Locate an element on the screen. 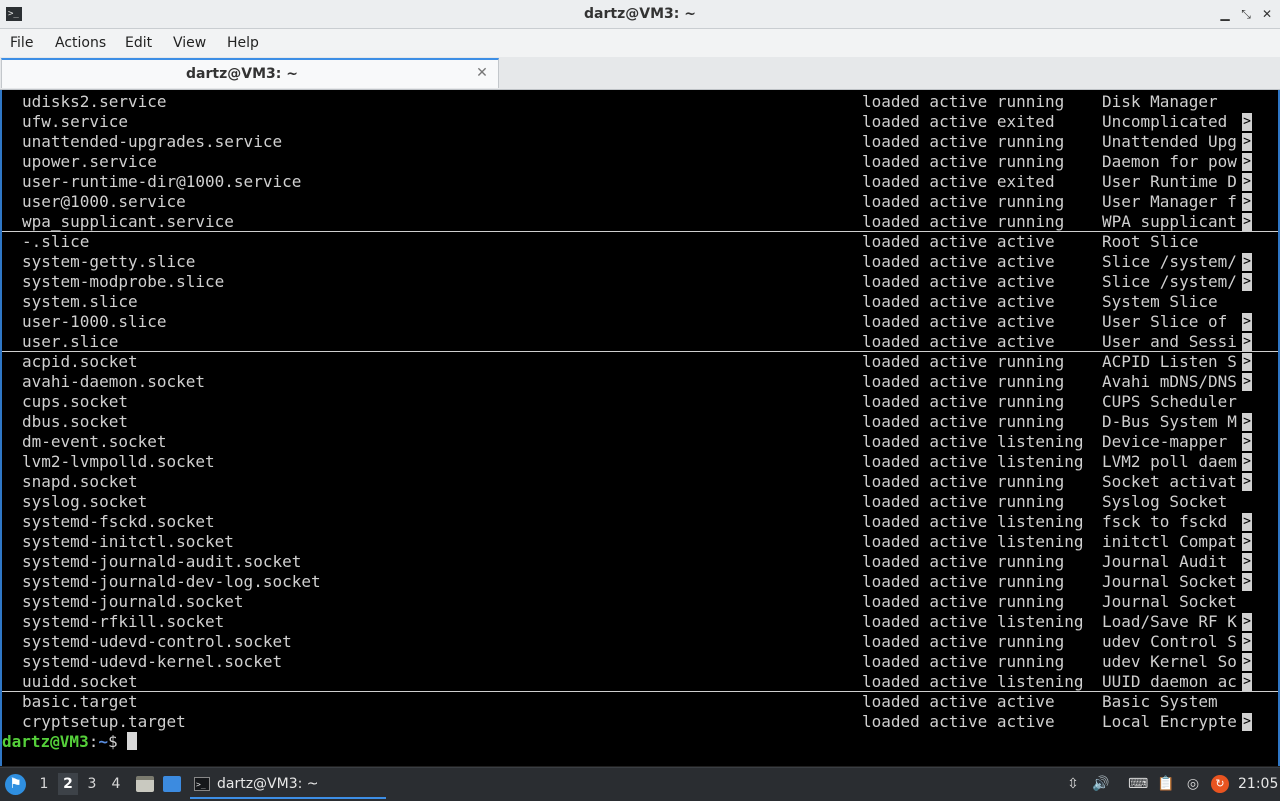 This screenshot has height=801, width=1280. unit-description: Basic System is located at coordinates (1160, 701).